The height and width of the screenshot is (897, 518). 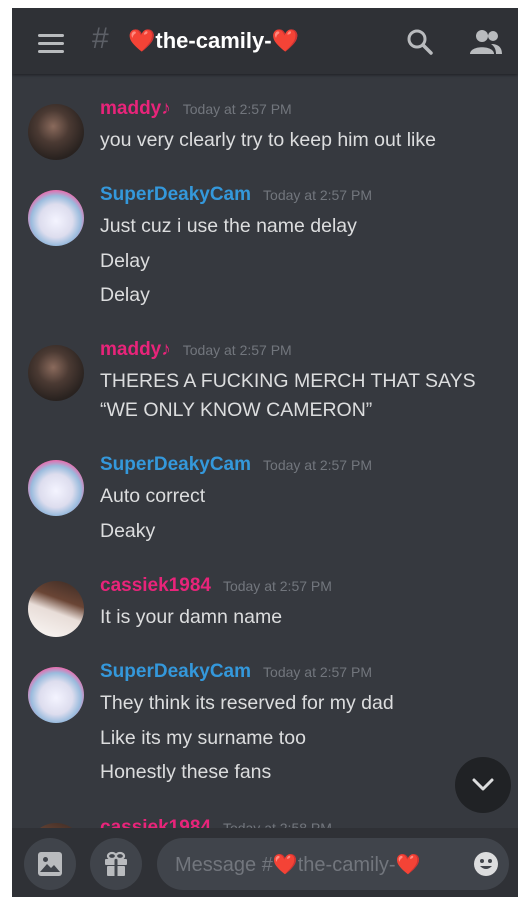 I want to click on message-input: Message #❤️the-camily-❤️, so click(x=333, y=864).